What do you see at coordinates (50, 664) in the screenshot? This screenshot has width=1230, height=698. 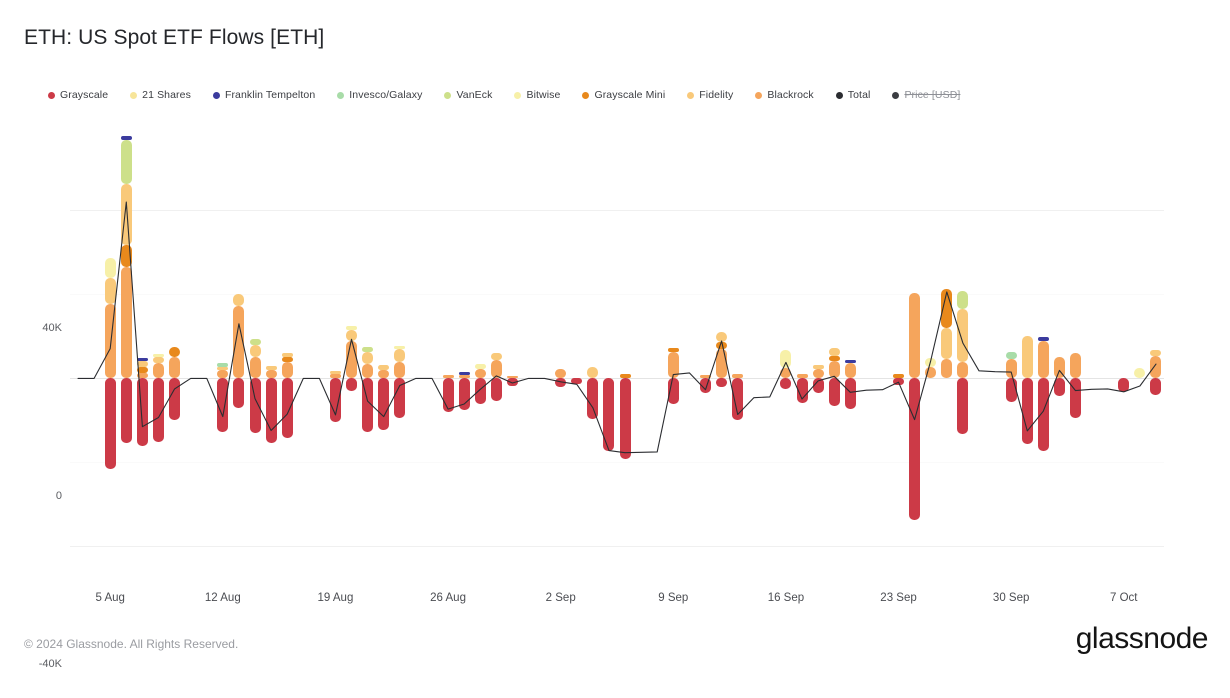 I see `y-axis-tick-label: -40K` at bounding box center [50, 664].